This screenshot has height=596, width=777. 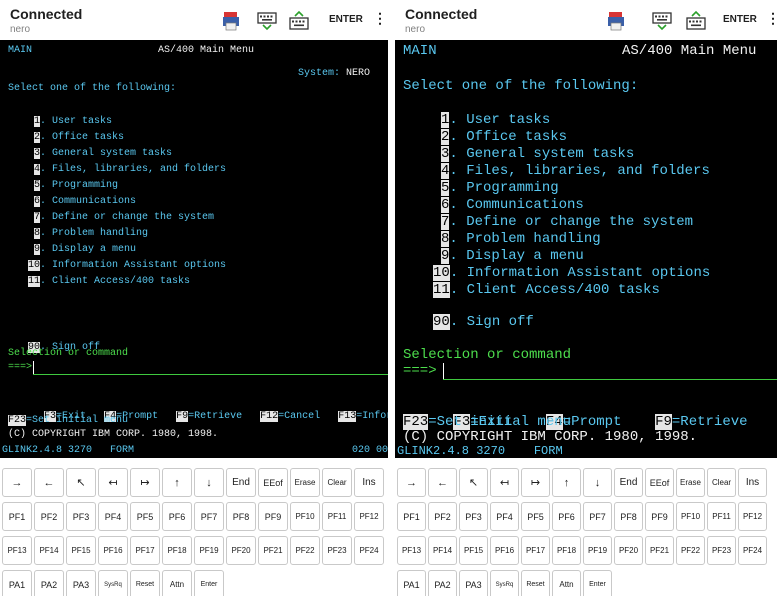 I want to click on key: Attn, so click(x=566, y=583).